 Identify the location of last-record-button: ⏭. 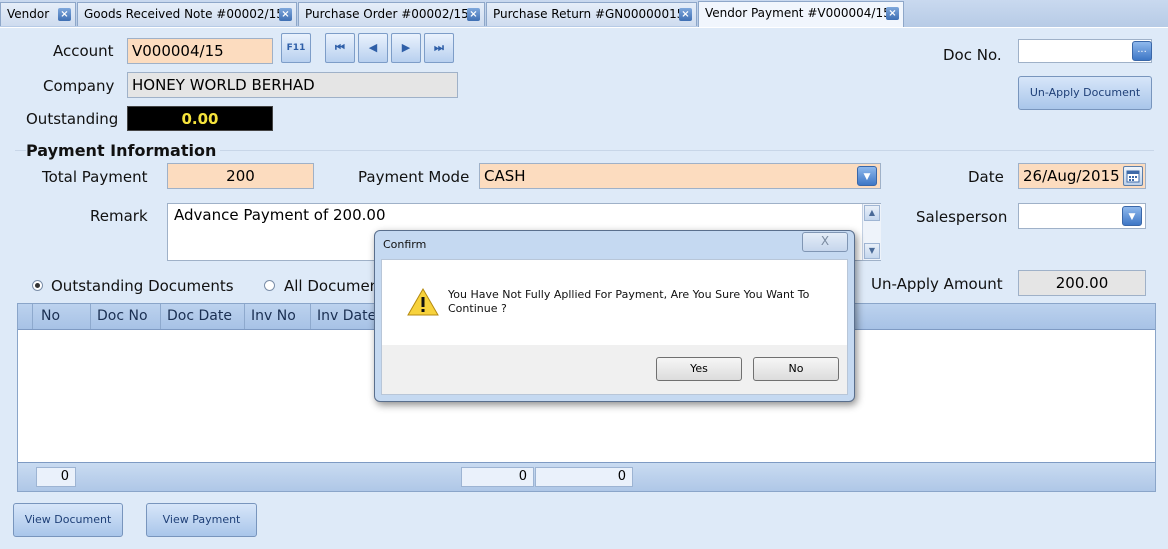
(439, 48).